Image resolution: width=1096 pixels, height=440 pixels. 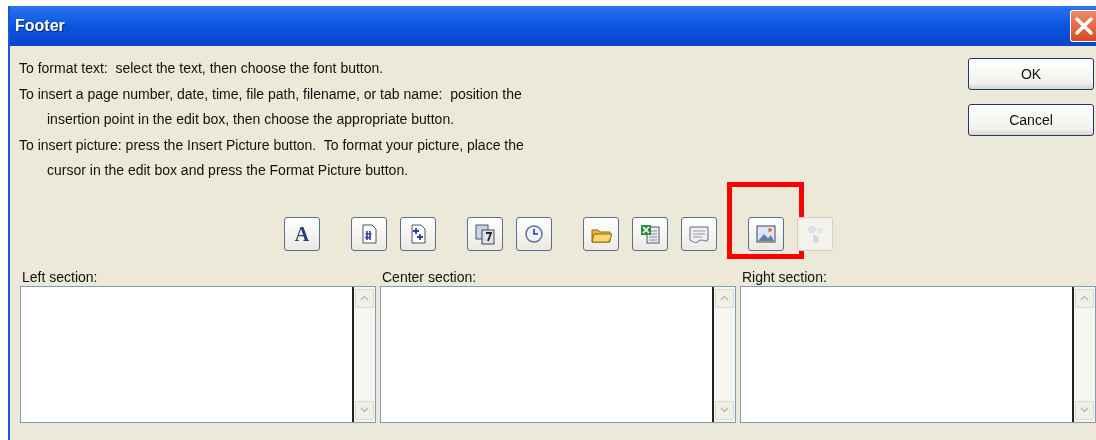 I want to click on font-button: A, so click(x=301, y=233).